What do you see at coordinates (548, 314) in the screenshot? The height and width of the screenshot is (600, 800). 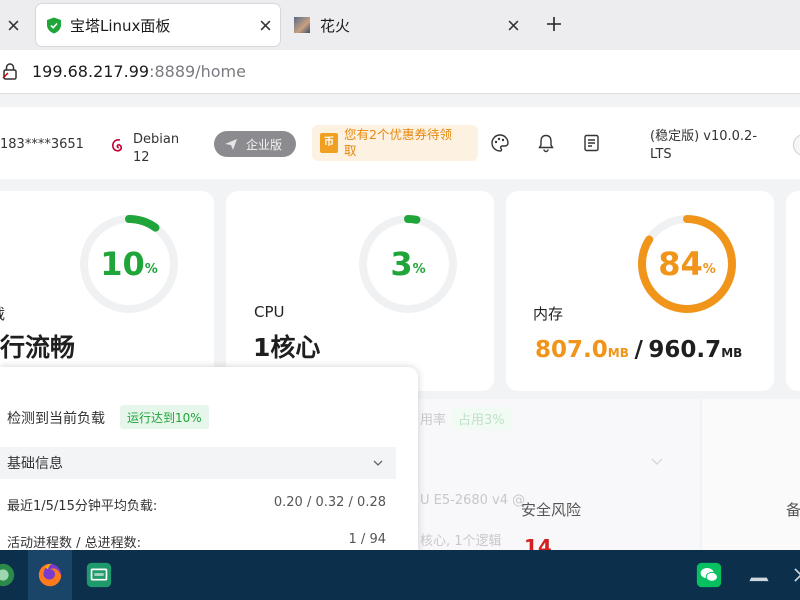 I see `memory-title: 内存` at bounding box center [548, 314].